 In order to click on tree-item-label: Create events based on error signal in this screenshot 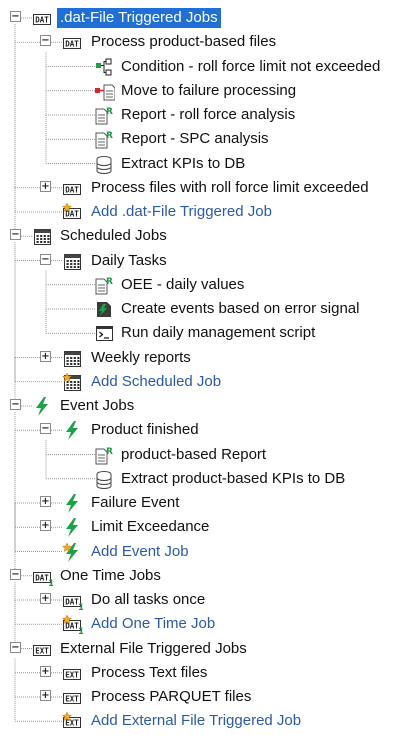, I will do `click(240, 308)`.